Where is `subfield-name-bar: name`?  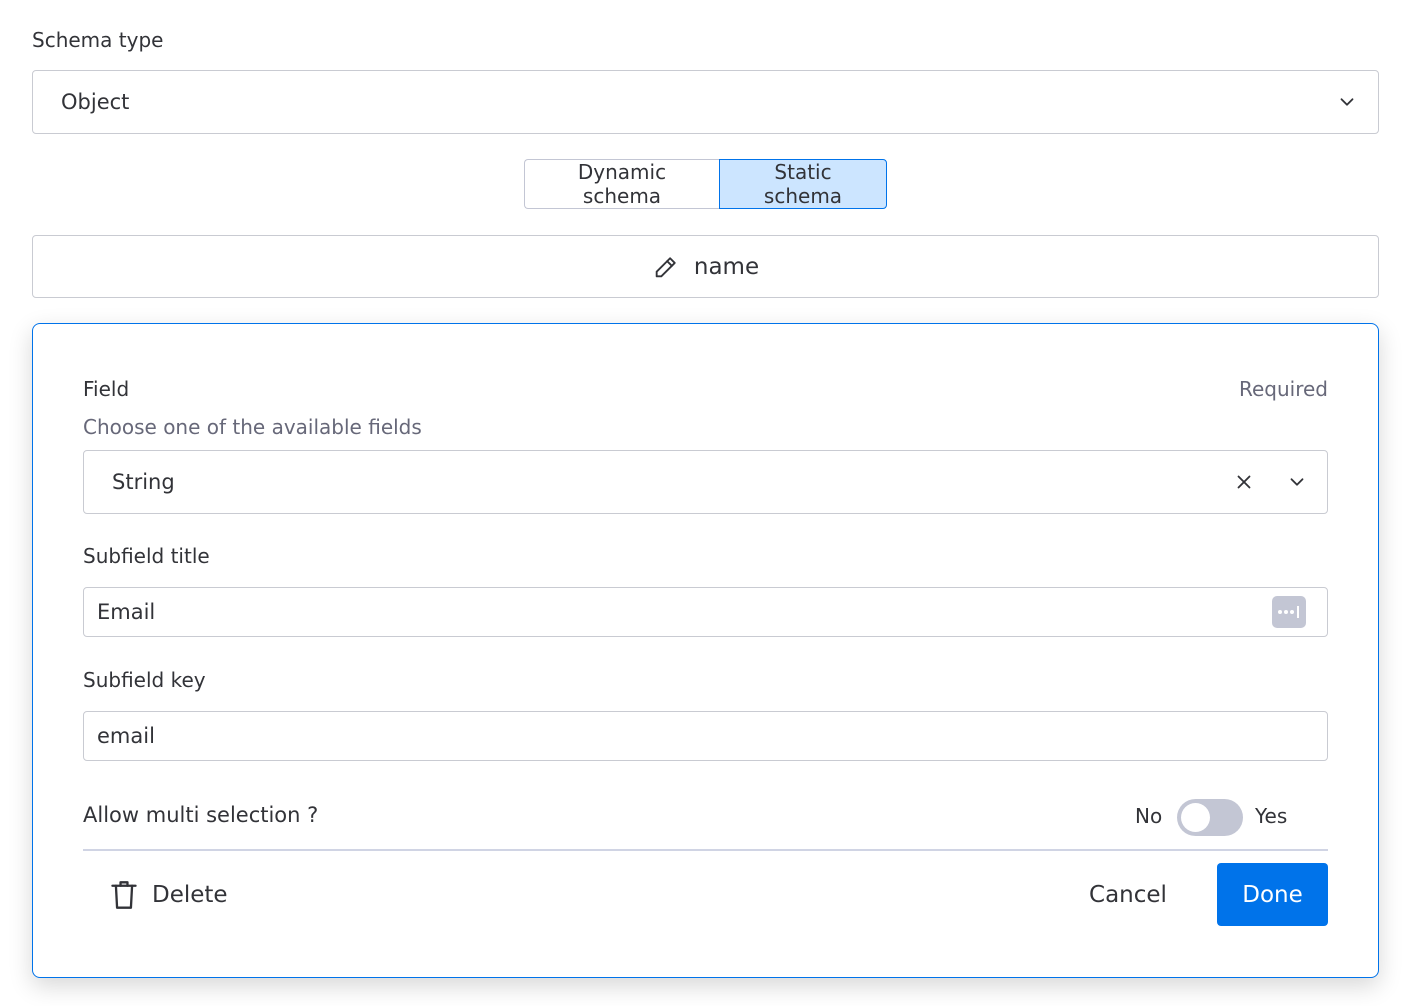 subfield-name-bar: name is located at coordinates (705, 266).